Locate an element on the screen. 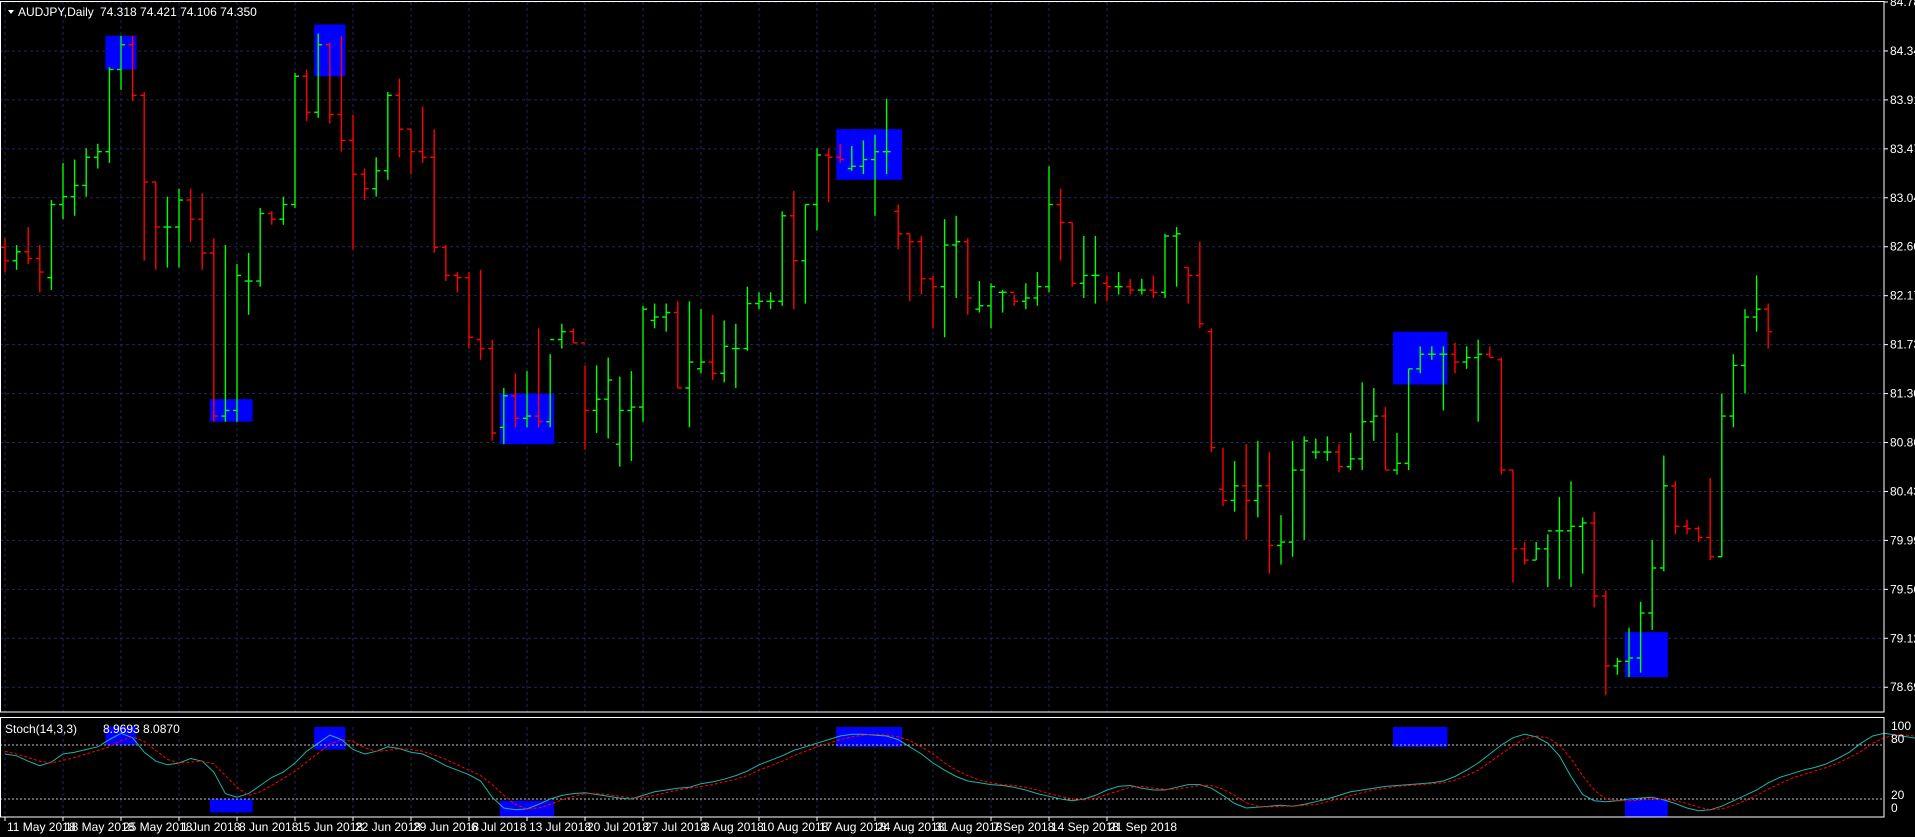  price-tick-label: 83.040 is located at coordinates (1902, 198).